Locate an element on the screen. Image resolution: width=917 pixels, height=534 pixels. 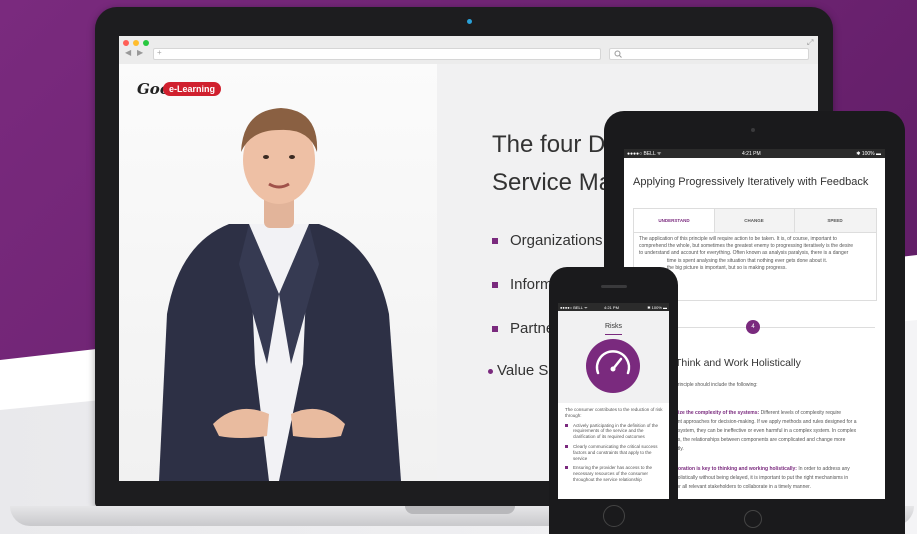
point-2-text: In order to address any is located at coordinates (823, 469).